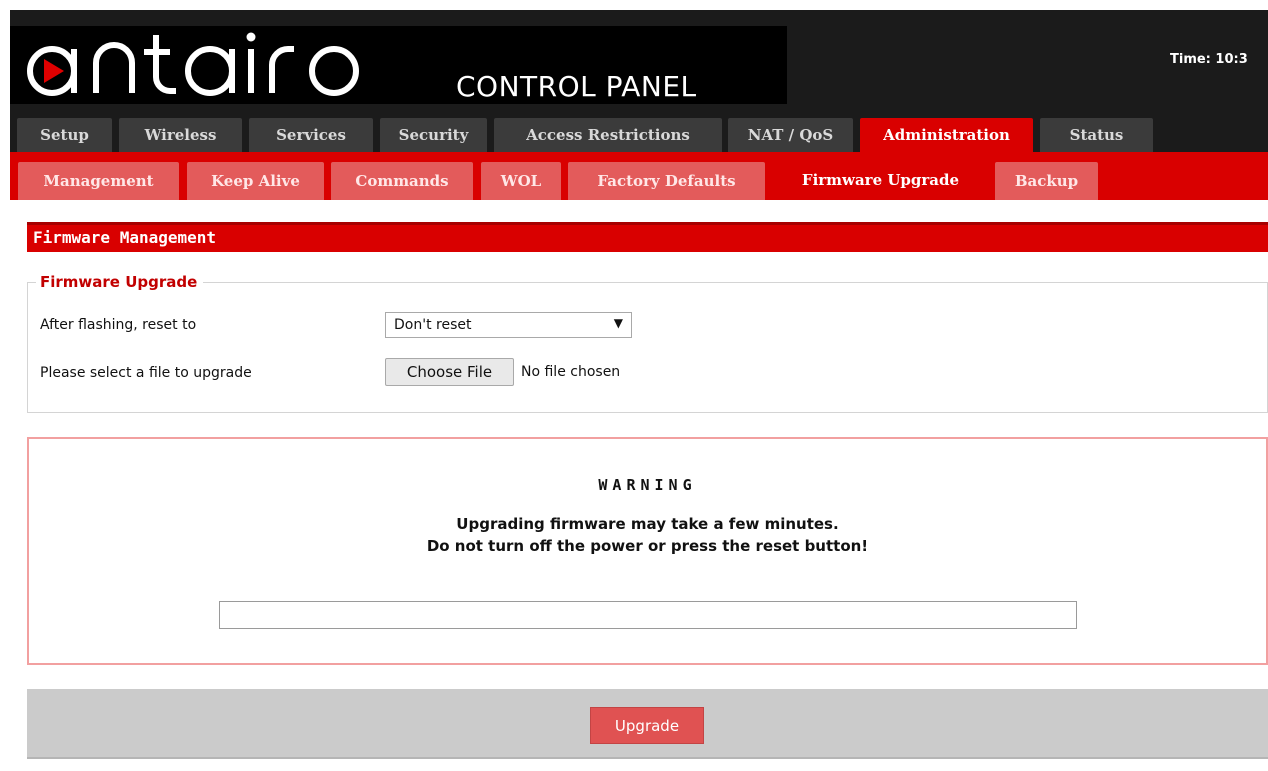 Image resolution: width=1268 pixels, height=771 pixels. I want to click on section-title: Firmware Management, so click(125, 237).